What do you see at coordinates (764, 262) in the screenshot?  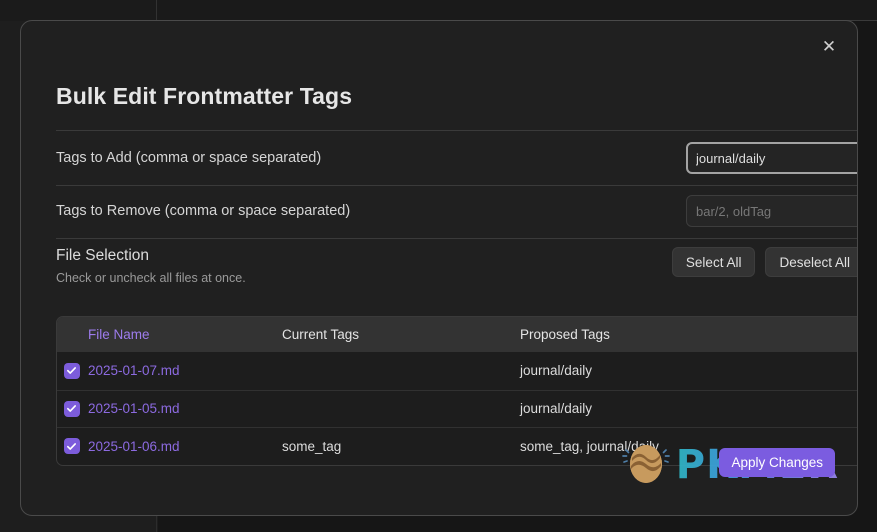 I see `file-selection-buttons: Select All Deselect All` at bounding box center [764, 262].